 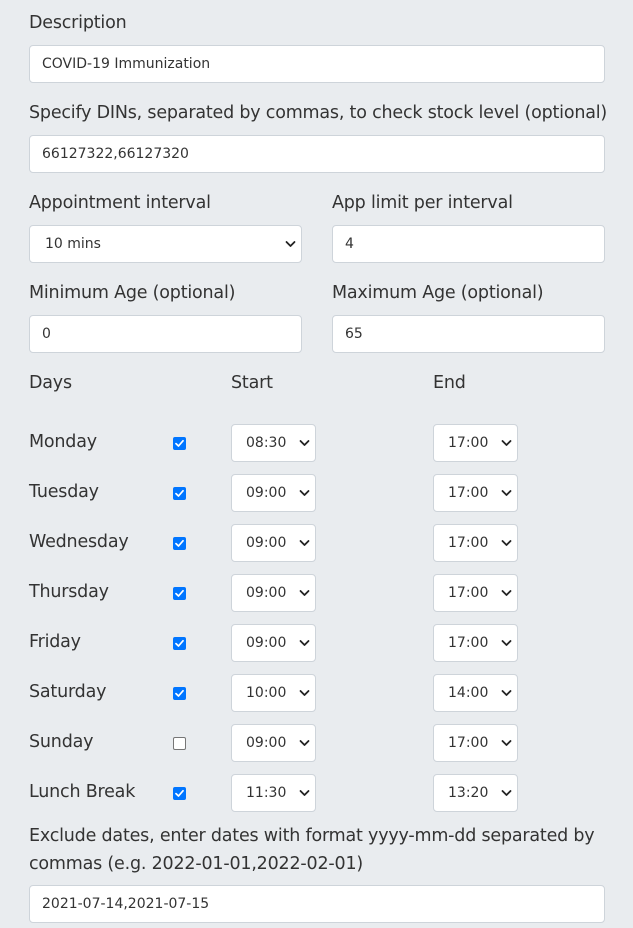 I want to click on day-label: Saturday, so click(x=68, y=692).